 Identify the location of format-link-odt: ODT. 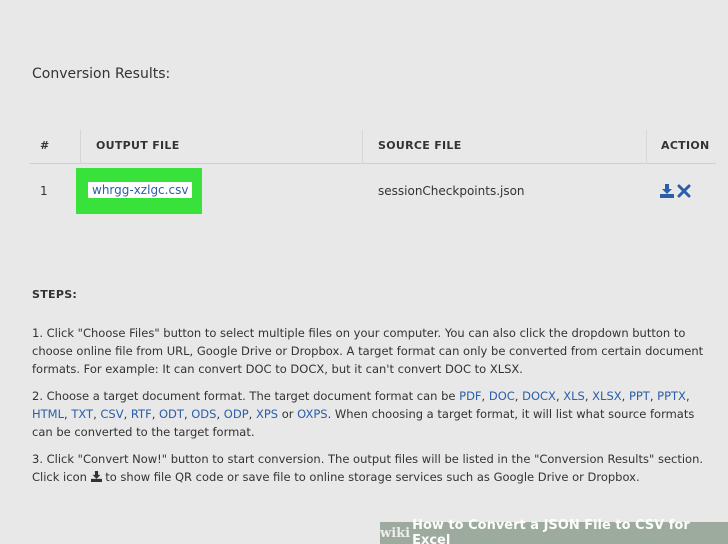
(171, 414).